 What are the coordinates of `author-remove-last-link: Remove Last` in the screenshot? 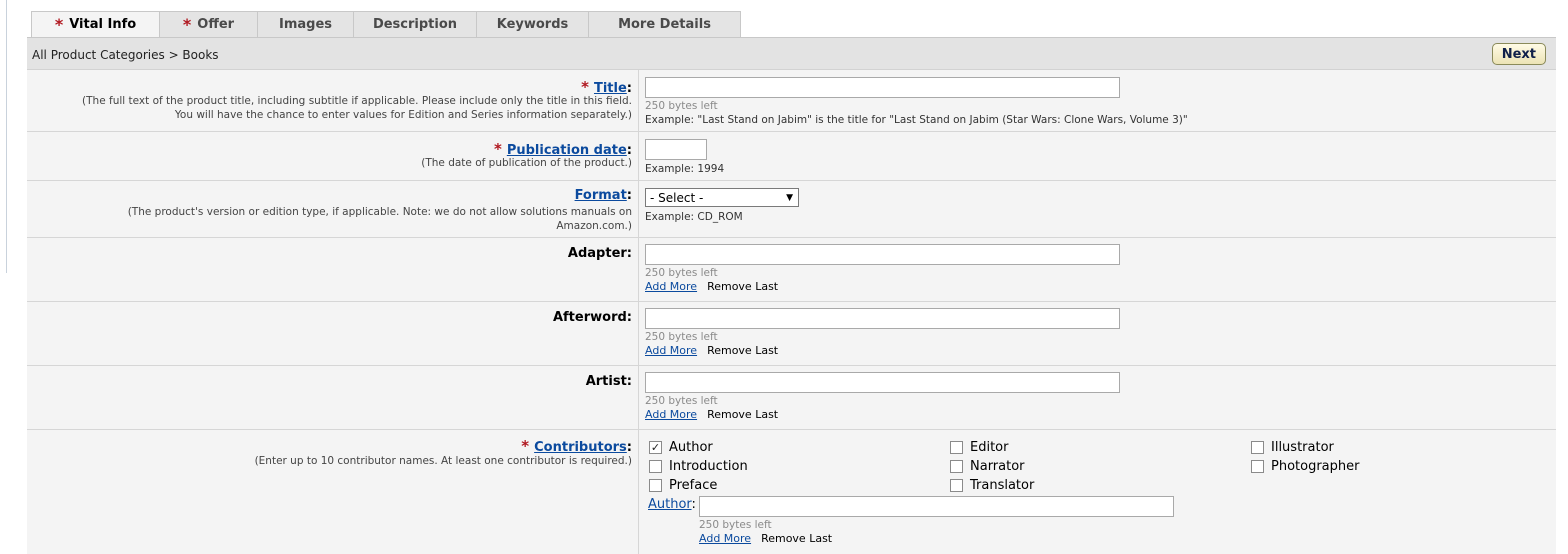 It's located at (796, 538).